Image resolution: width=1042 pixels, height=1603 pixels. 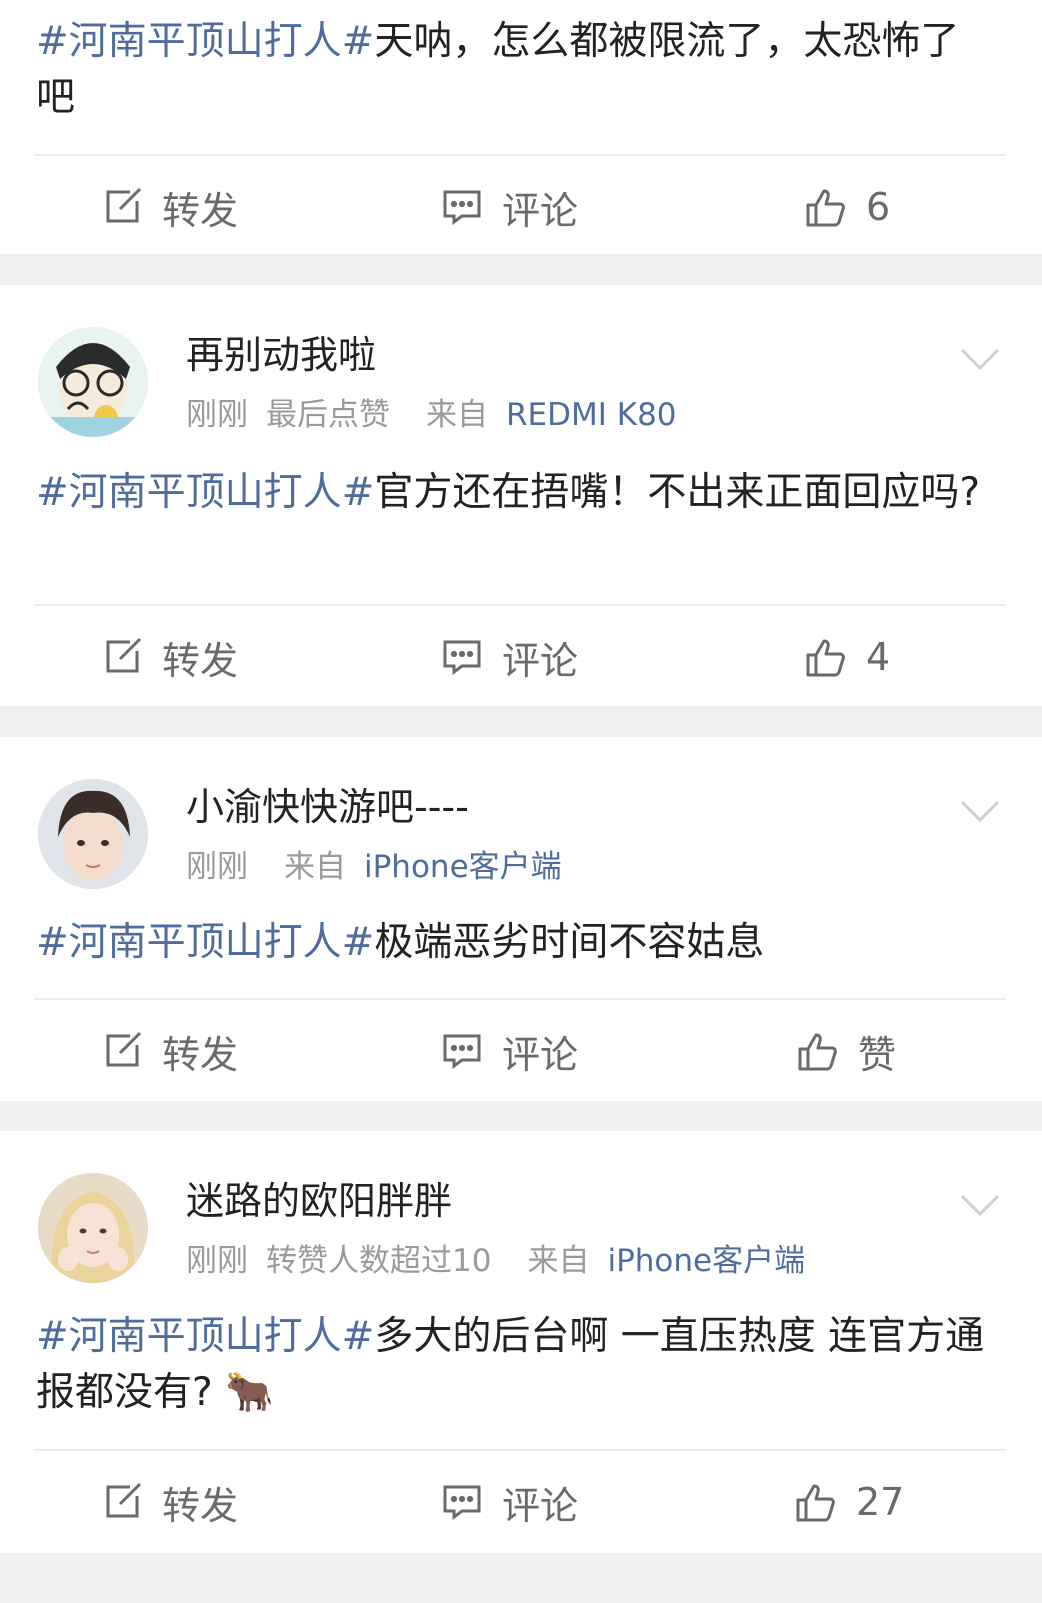 I want to click on like-button: 赞, so click(x=846, y=1051).